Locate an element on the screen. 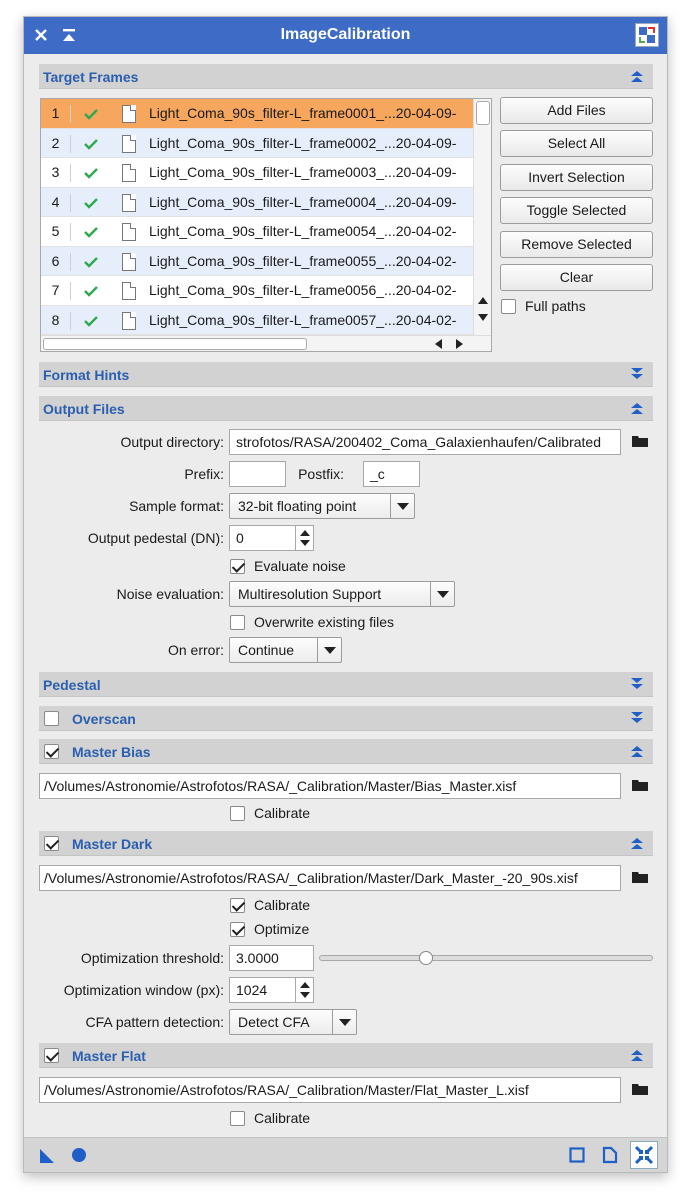 This screenshot has height=1200, width=690. opt-threshold-slider-handle is located at coordinates (426, 958).